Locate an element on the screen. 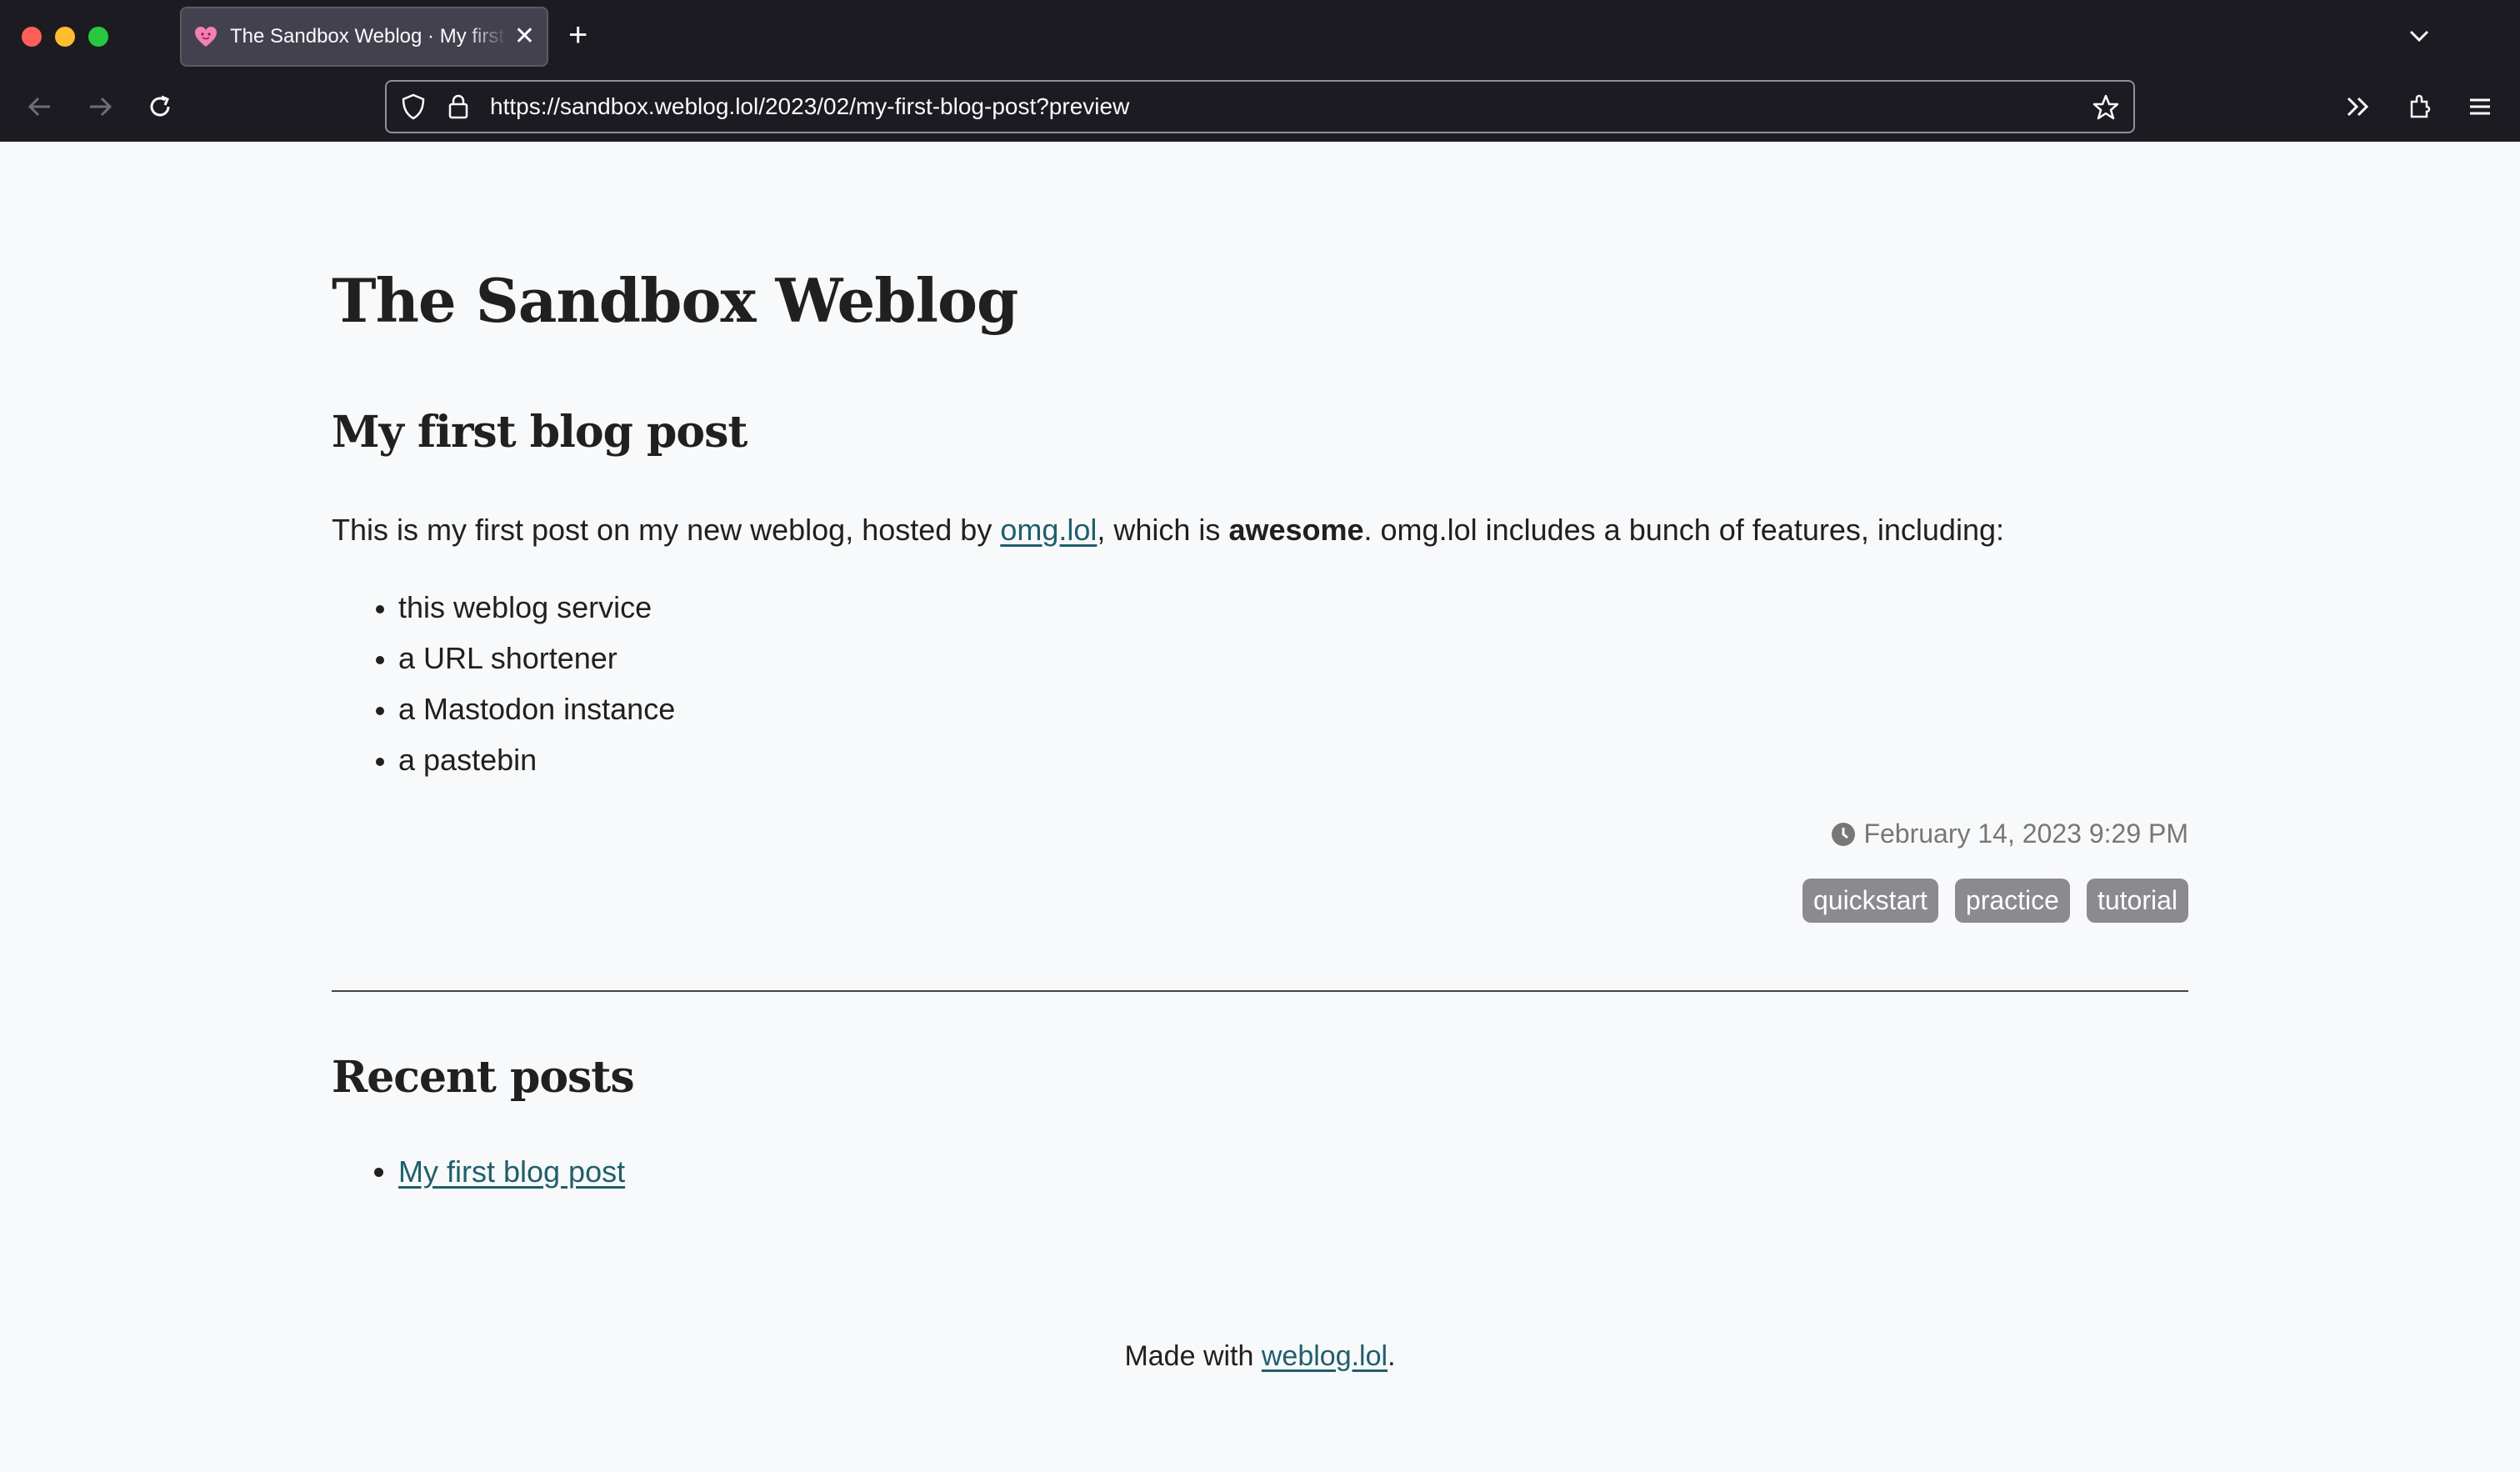 This screenshot has height=1472, width=2520. list-item: a URL shortener is located at coordinates (536, 658).